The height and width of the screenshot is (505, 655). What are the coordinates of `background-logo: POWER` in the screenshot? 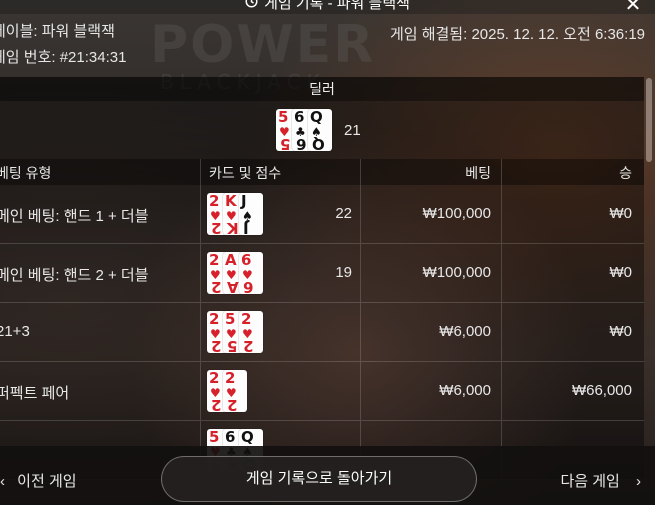 It's located at (263, 45).